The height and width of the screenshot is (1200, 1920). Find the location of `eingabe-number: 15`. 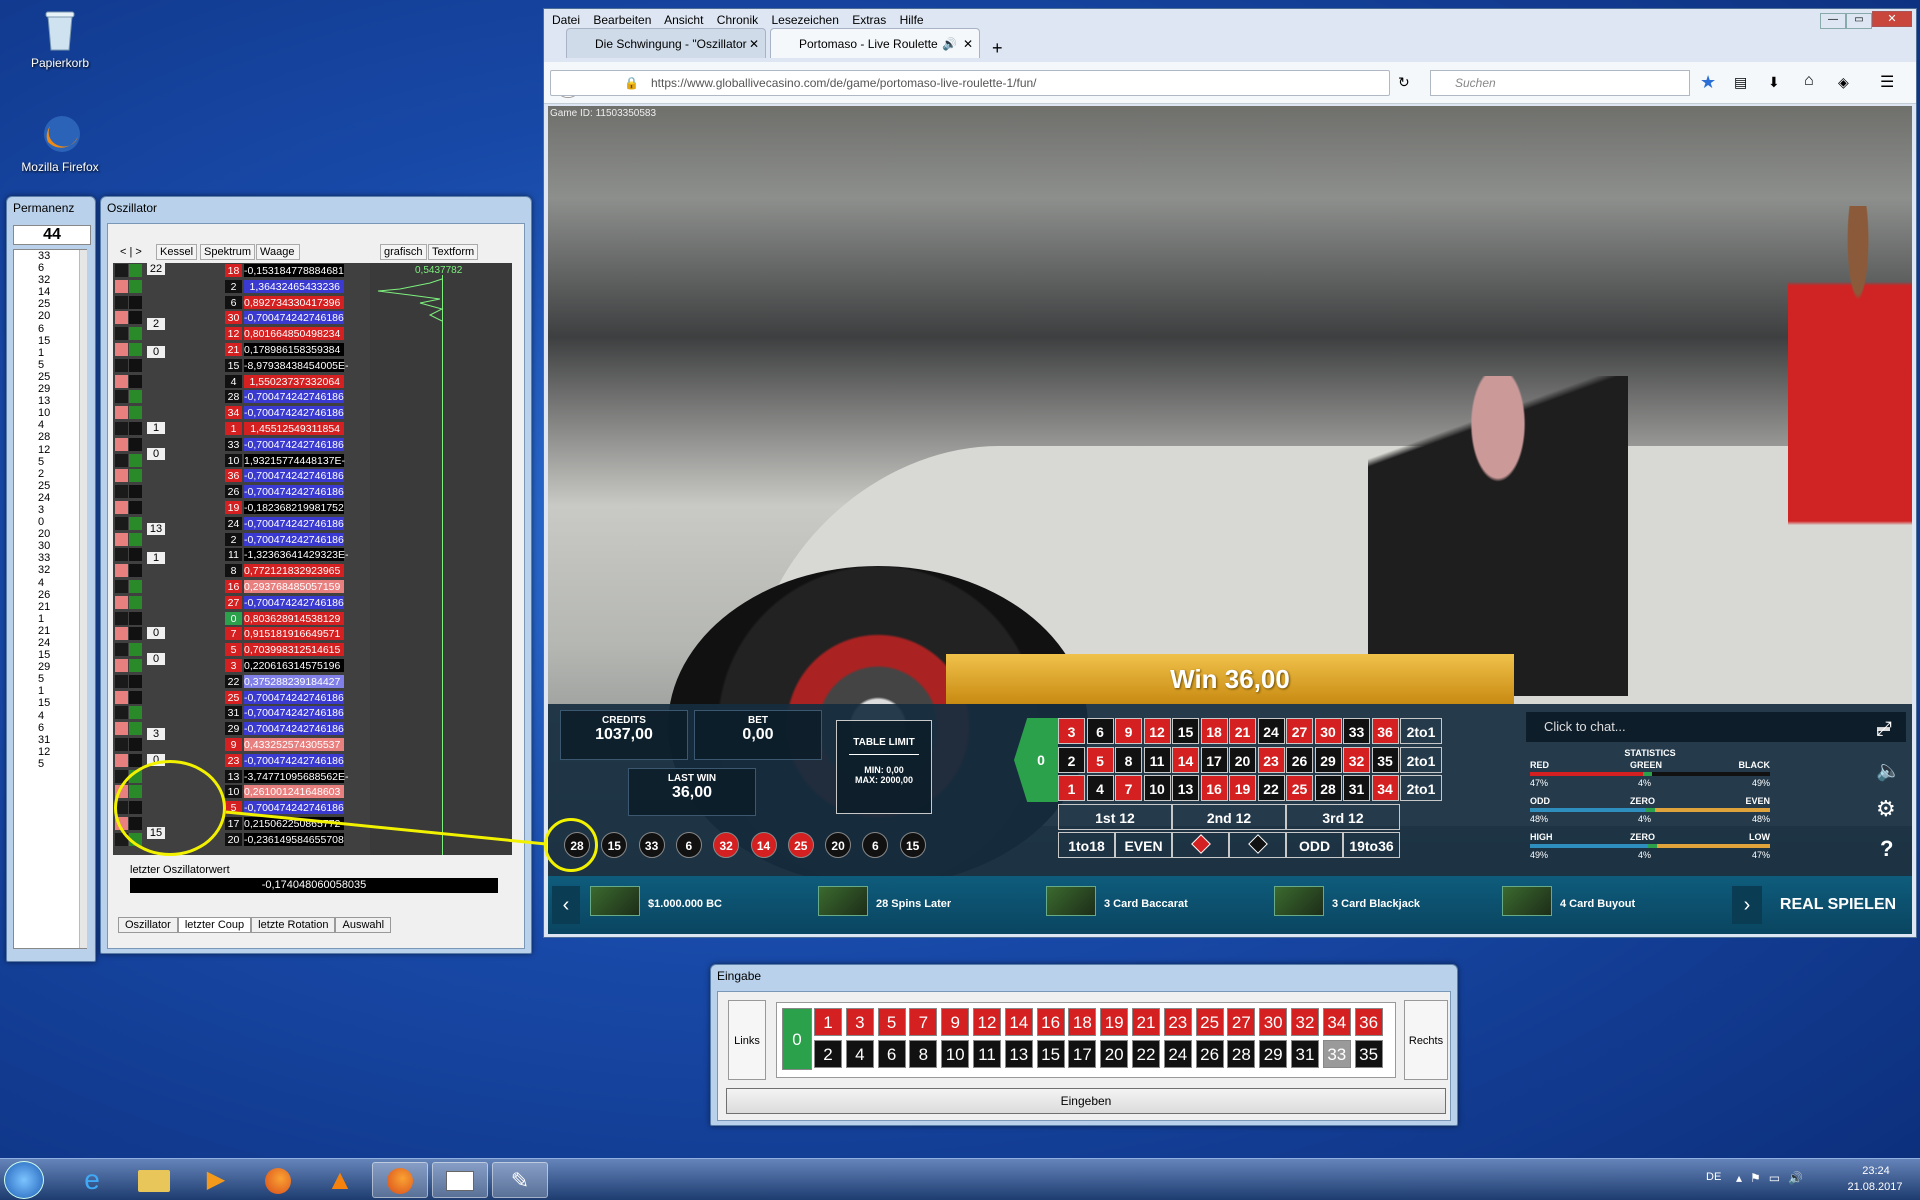

eingabe-number: 15 is located at coordinates (1050, 1054).